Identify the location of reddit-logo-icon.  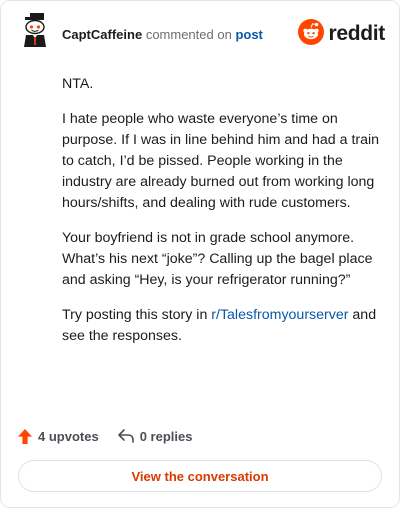
(311, 34).